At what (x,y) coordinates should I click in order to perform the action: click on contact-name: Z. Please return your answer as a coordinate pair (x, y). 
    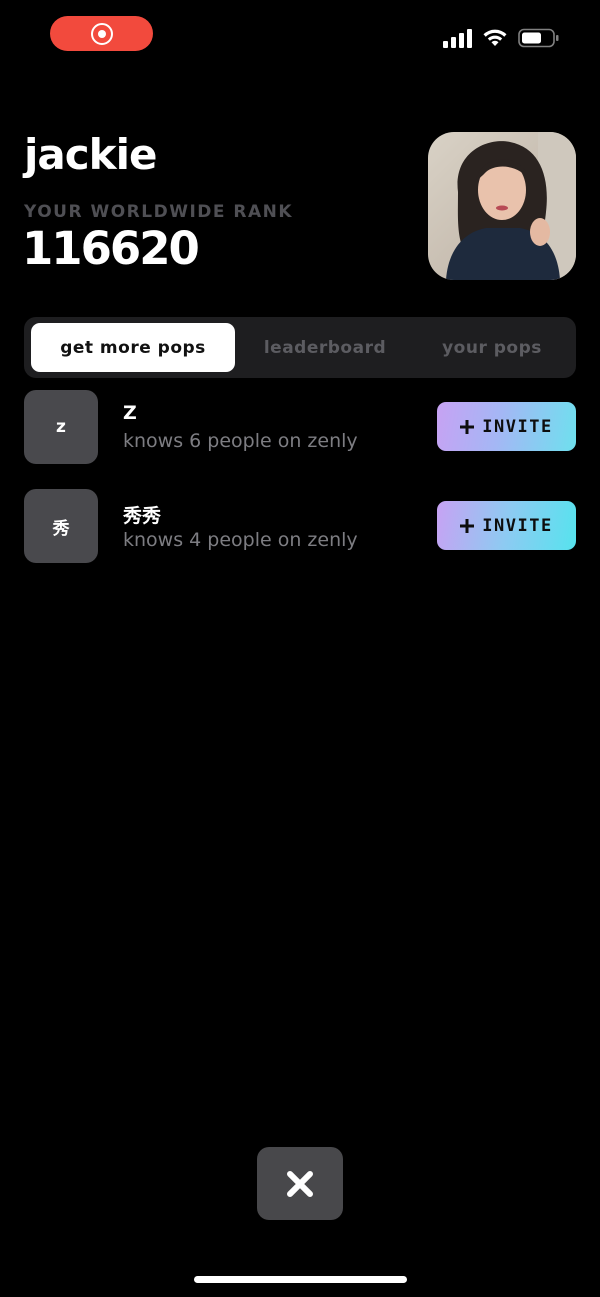
    Looking at the image, I should click on (130, 413).